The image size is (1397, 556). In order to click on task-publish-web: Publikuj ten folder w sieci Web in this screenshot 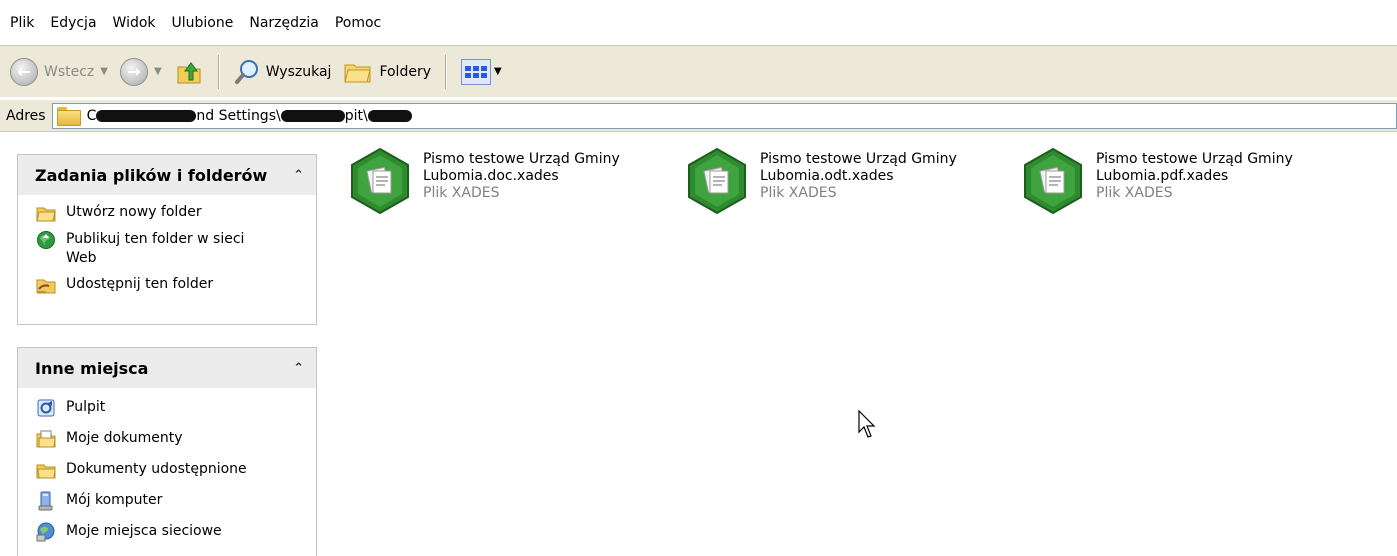, I will do `click(176, 249)`.